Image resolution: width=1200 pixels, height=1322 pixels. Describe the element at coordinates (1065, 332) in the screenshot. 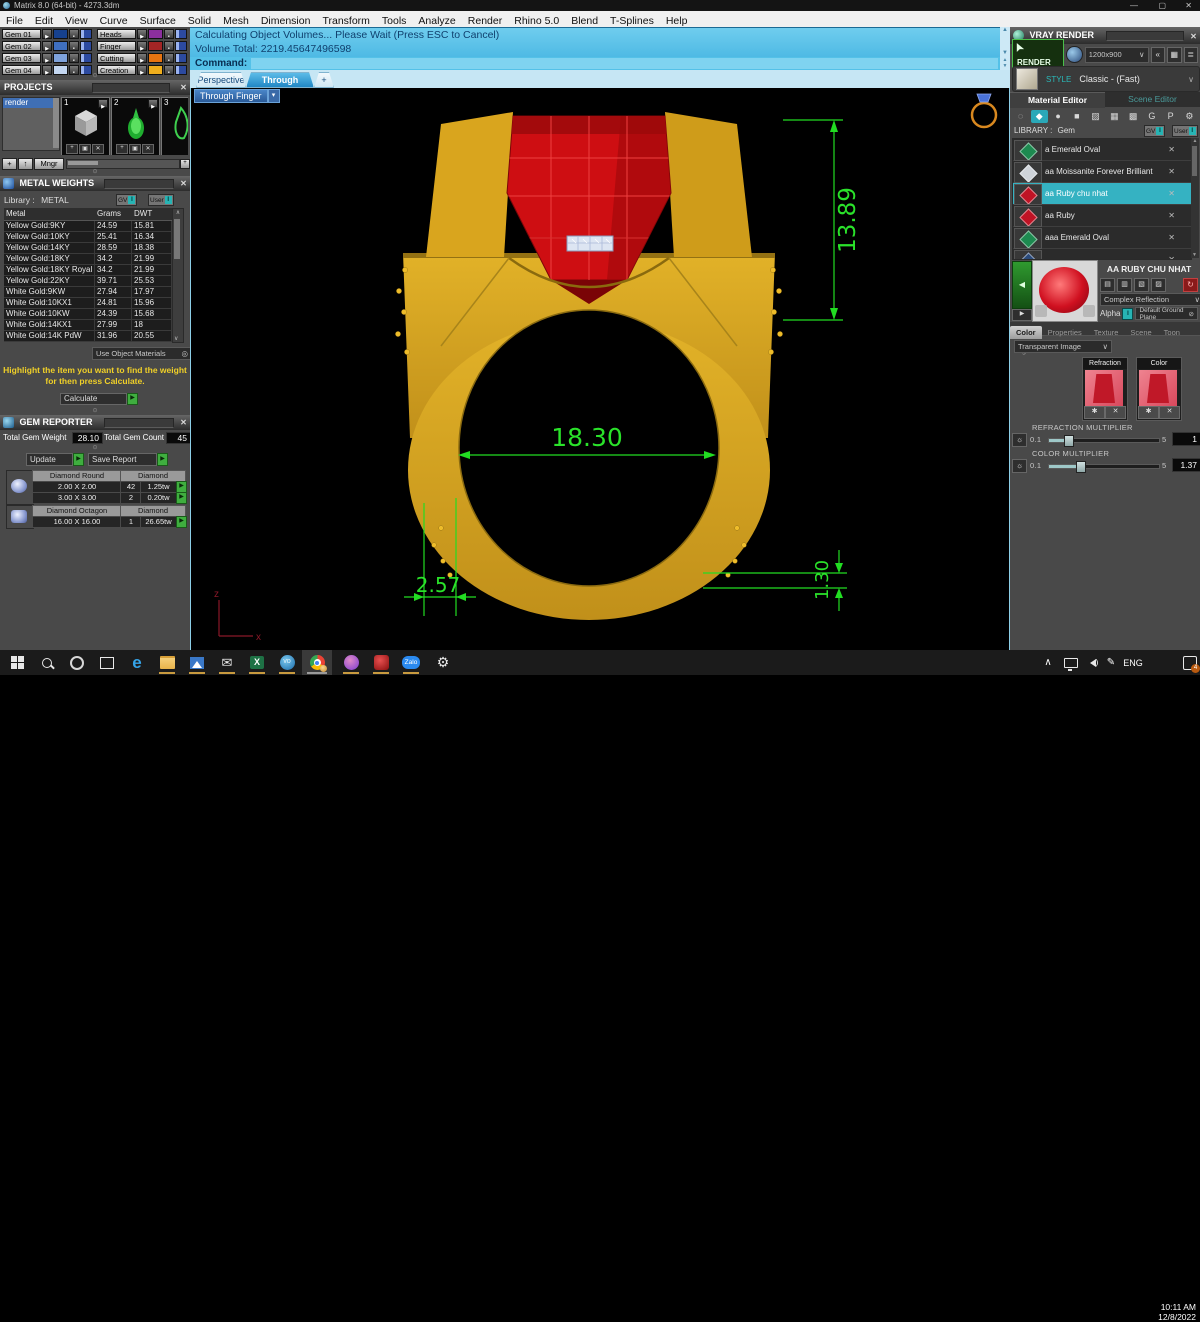

I see `property-tab: Properties` at that location.